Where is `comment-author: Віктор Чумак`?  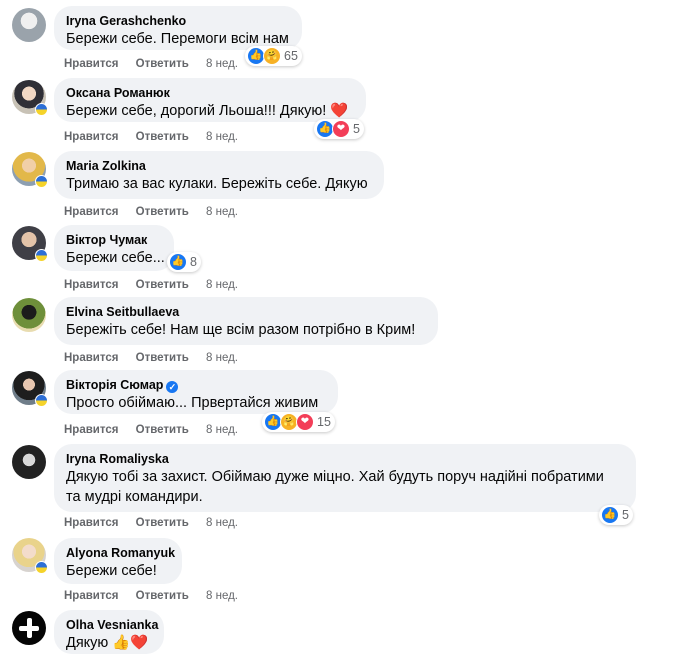
comment-author: Віктор Чумак is located at coordinates (114, 240).